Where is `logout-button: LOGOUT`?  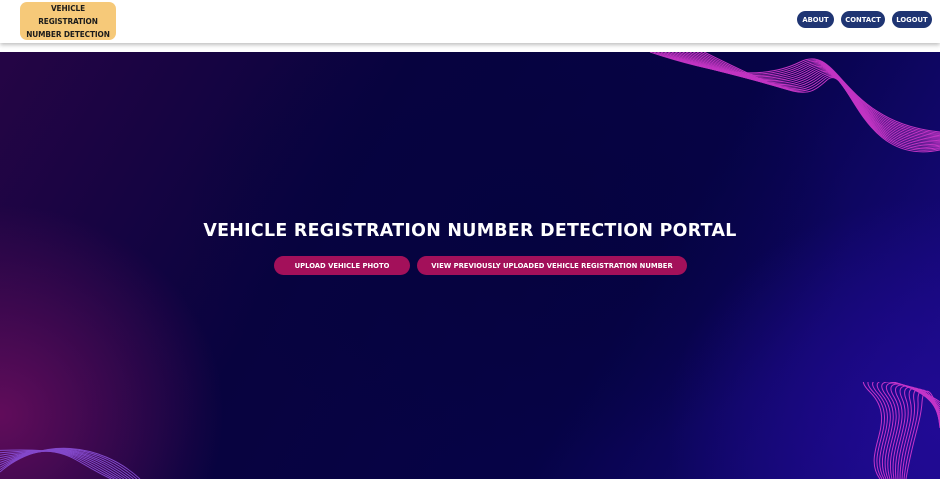
logout-button: LOGOUT is located at coordinates (912, 19).